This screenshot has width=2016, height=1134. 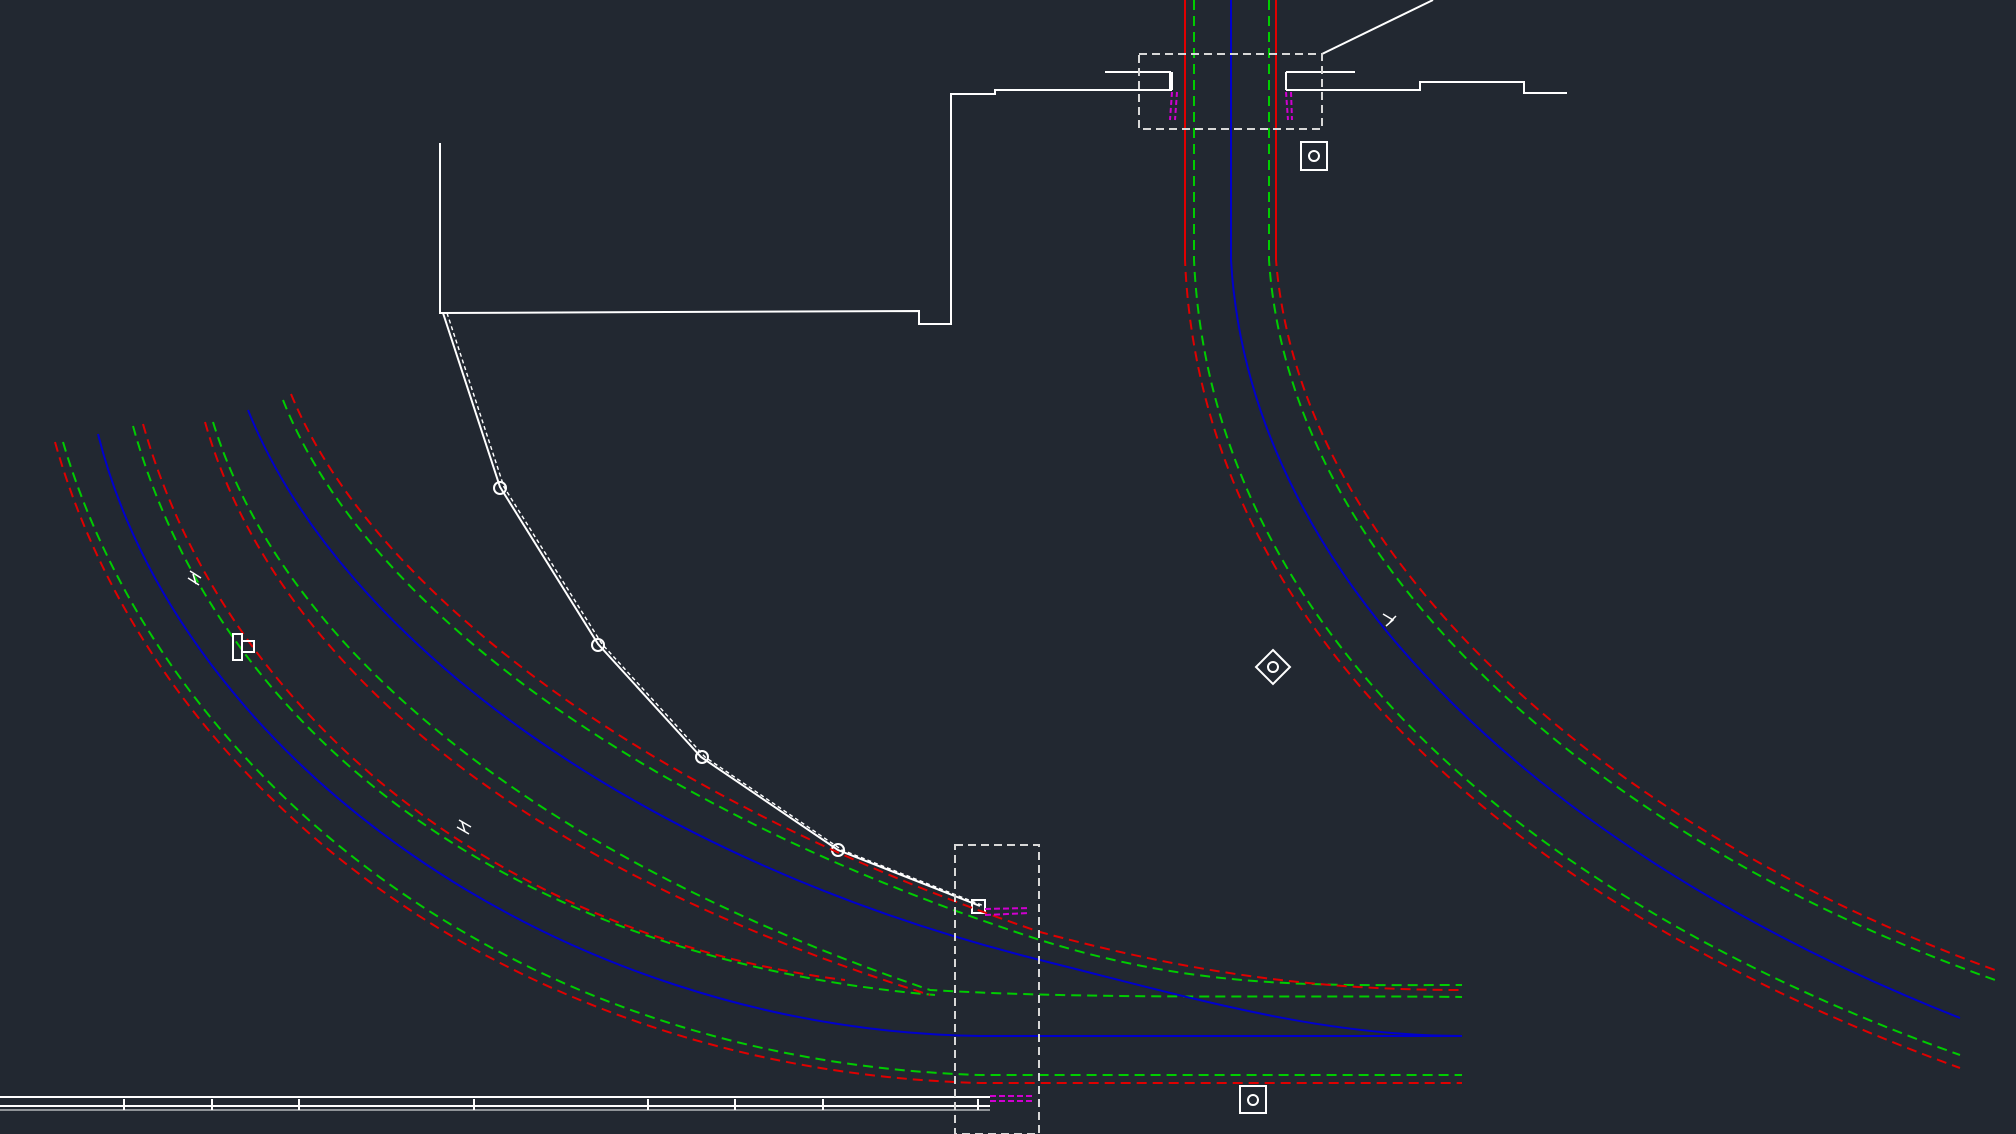 I want to click on bottom-rail-strip, so click(x=495, y=1103).